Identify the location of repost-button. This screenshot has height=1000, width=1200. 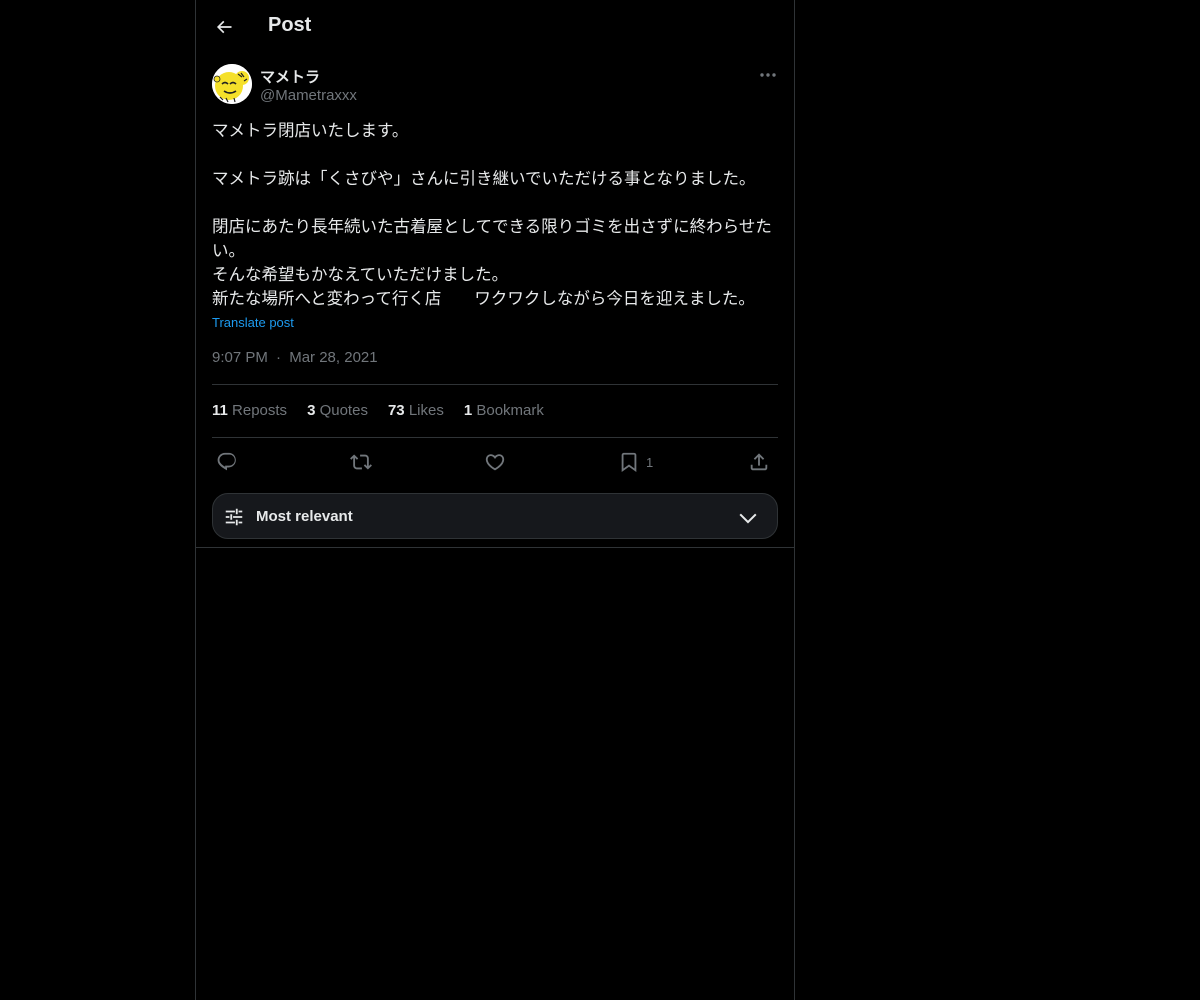
(361, 462).